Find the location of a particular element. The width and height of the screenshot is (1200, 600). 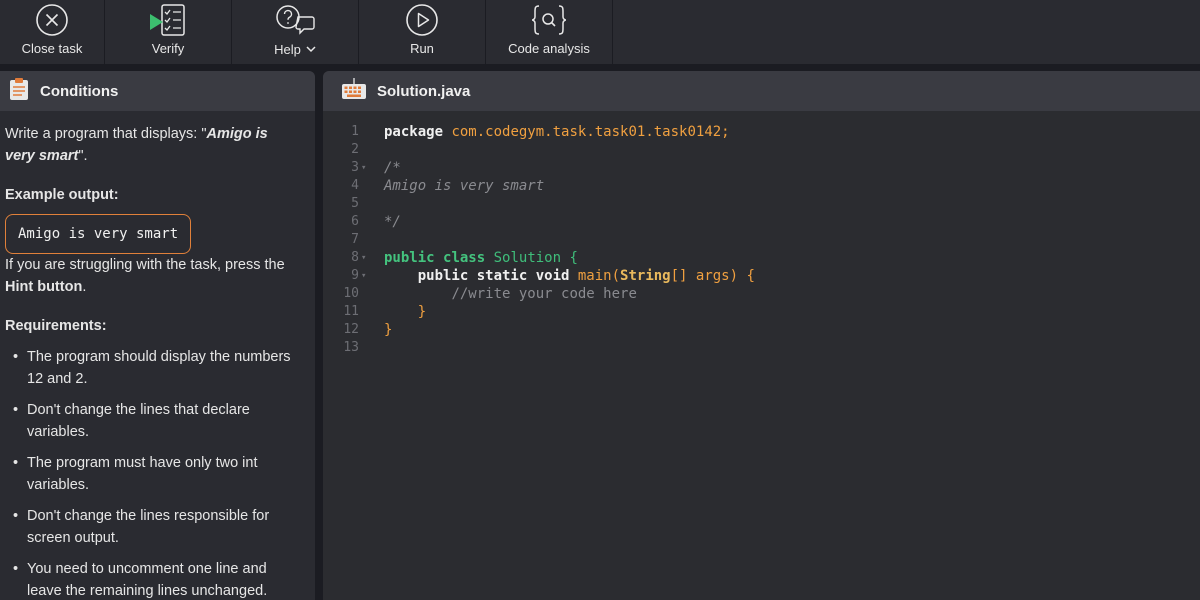

closing-brace-inner: } is located at coordinates (422, 312).